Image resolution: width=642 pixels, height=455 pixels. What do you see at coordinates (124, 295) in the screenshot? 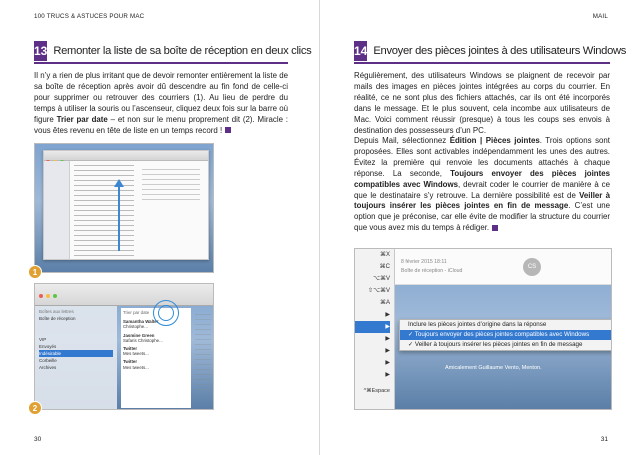
I see `mail-toolbar` at bounding box center [124, 295].